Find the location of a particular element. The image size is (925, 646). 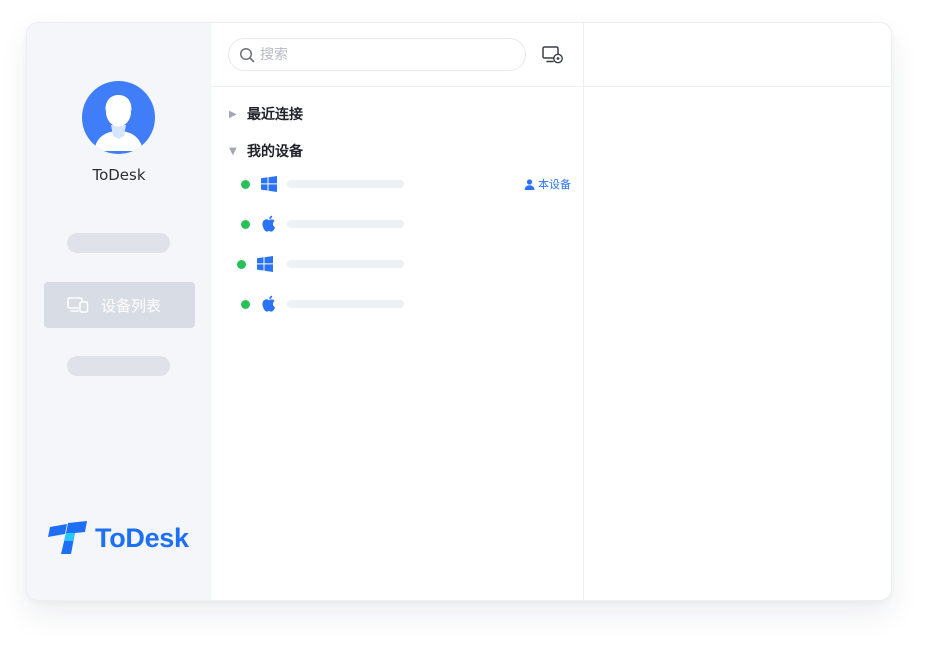

monitor-add-icon is located at coordinates (552, 55).